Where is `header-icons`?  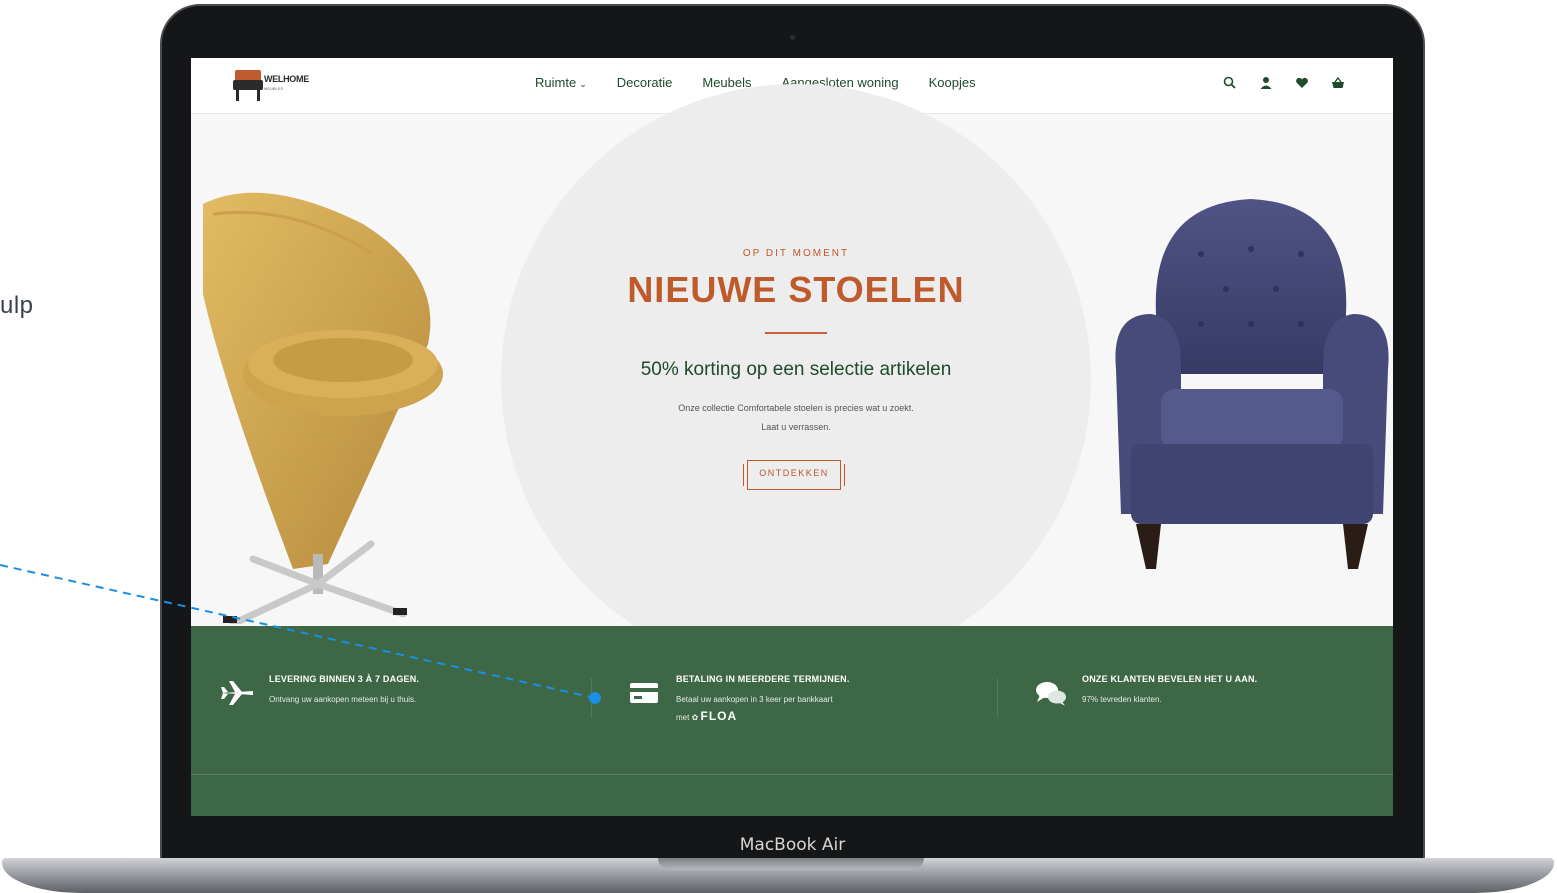 header-icons is located at coordinates (1284, 83).